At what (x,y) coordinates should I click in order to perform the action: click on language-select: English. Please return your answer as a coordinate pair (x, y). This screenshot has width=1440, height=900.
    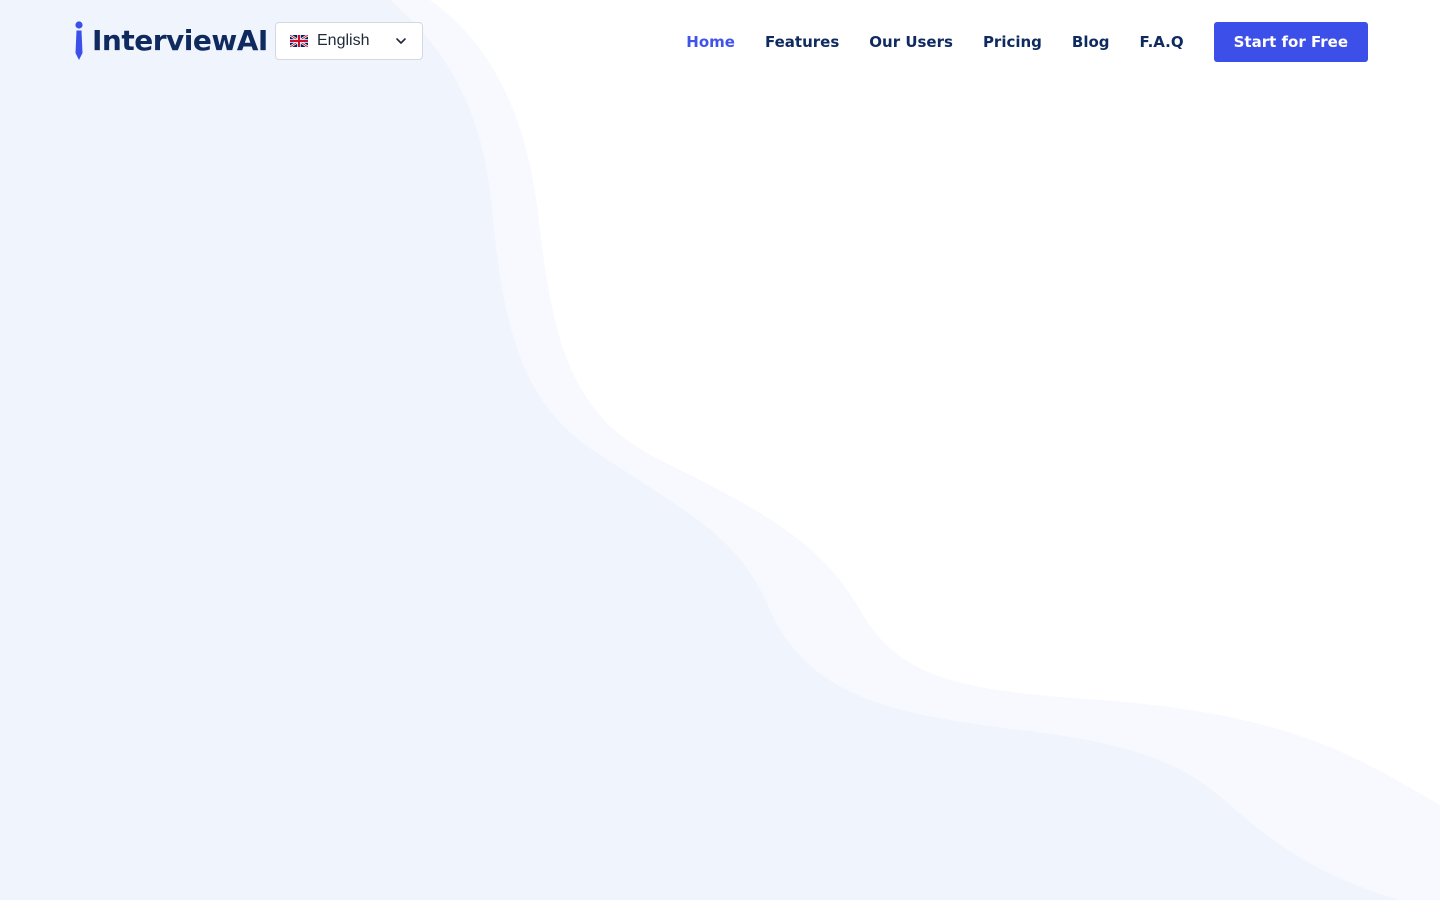
    Looking at the image, I should click on (349, 41).